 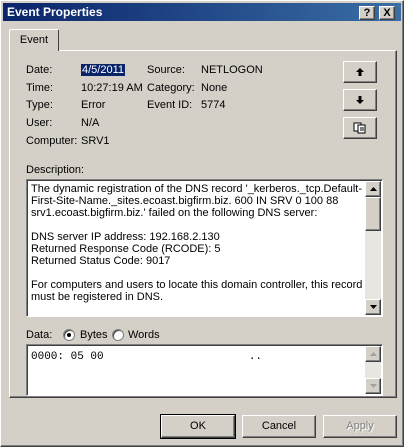 I want to click on bytes-radio-label: Bytes, so click(x=94, y=335).